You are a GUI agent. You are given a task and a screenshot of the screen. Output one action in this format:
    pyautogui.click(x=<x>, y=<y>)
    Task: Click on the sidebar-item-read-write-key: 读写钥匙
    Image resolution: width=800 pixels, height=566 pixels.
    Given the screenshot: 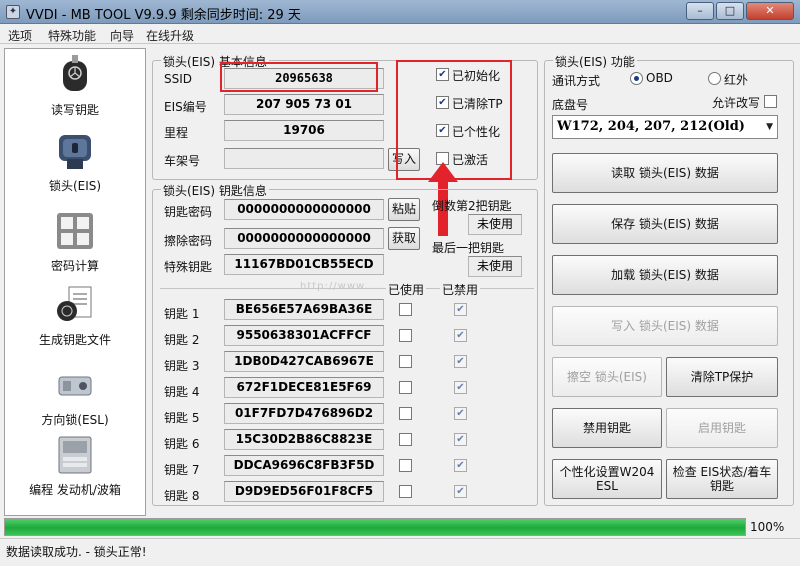 What is the action you would take?
    pyautogui.click(x=75, y=85)
    